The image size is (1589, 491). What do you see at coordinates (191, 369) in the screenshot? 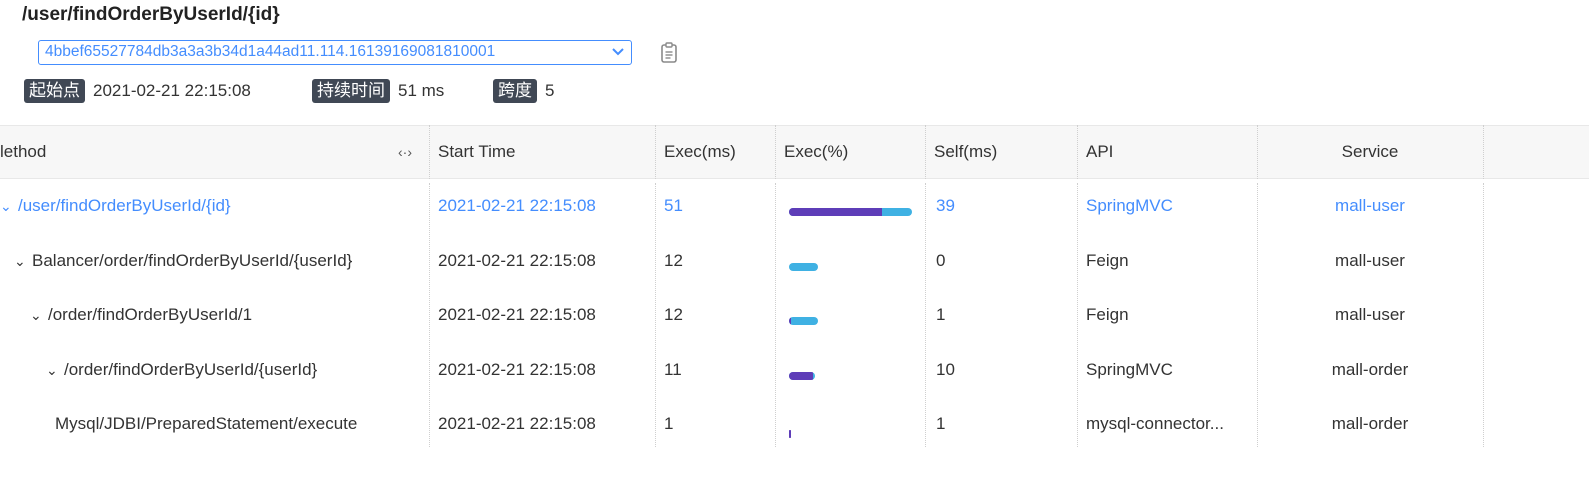
I see `method-label: /order/findOrderByUserId/{userId}` at bounding box center [191, 369].